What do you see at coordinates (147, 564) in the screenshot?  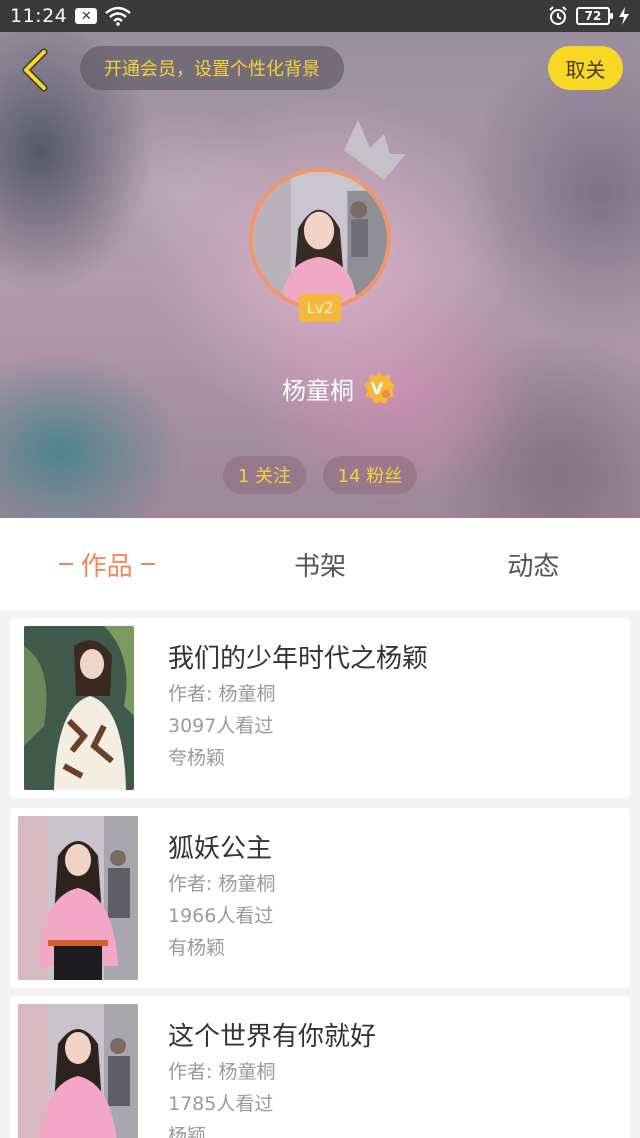 I see `tab-active-dash-right` at bounding box center [147, 564].